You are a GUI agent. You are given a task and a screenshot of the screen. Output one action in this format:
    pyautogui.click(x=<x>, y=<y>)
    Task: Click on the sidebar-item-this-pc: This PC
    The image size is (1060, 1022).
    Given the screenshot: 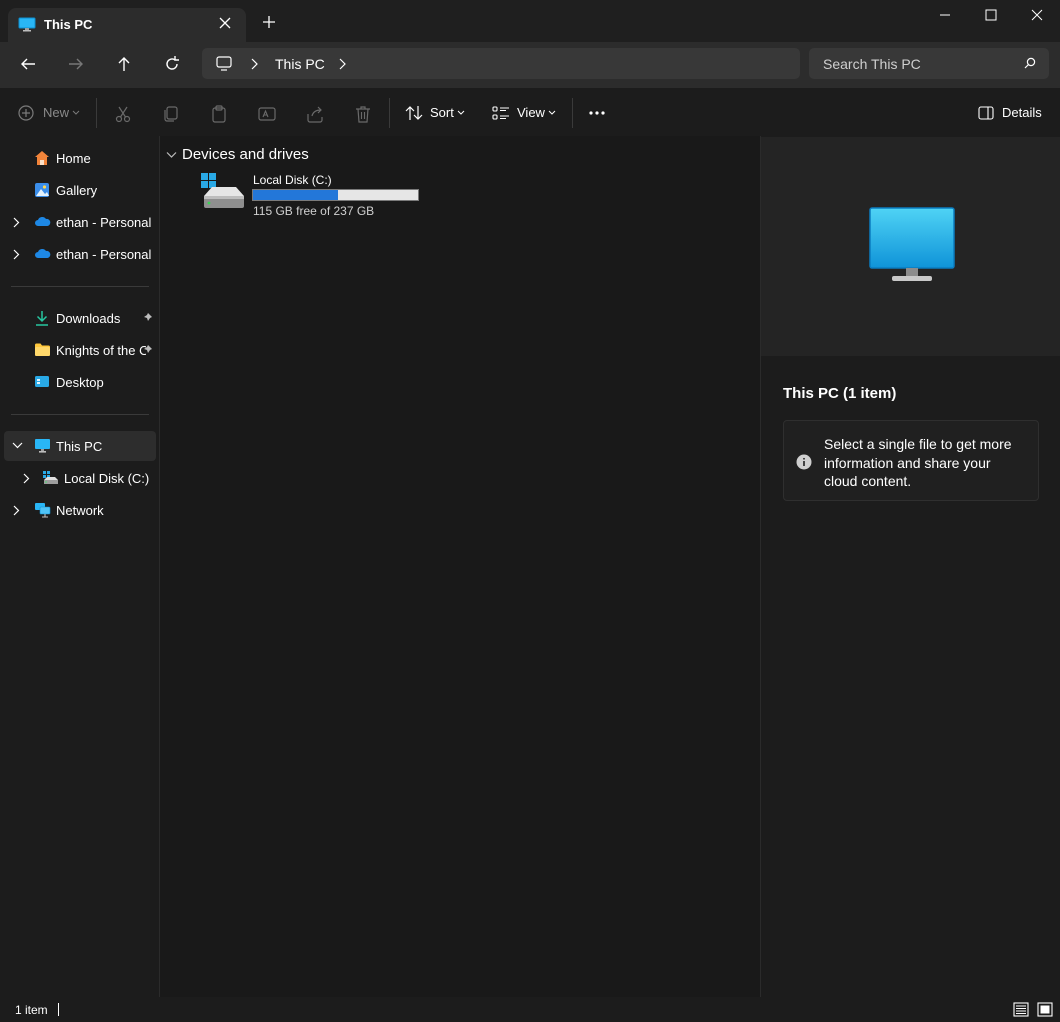 What is the action you would take?
    pyautogui.click(x=80, y=446)
    